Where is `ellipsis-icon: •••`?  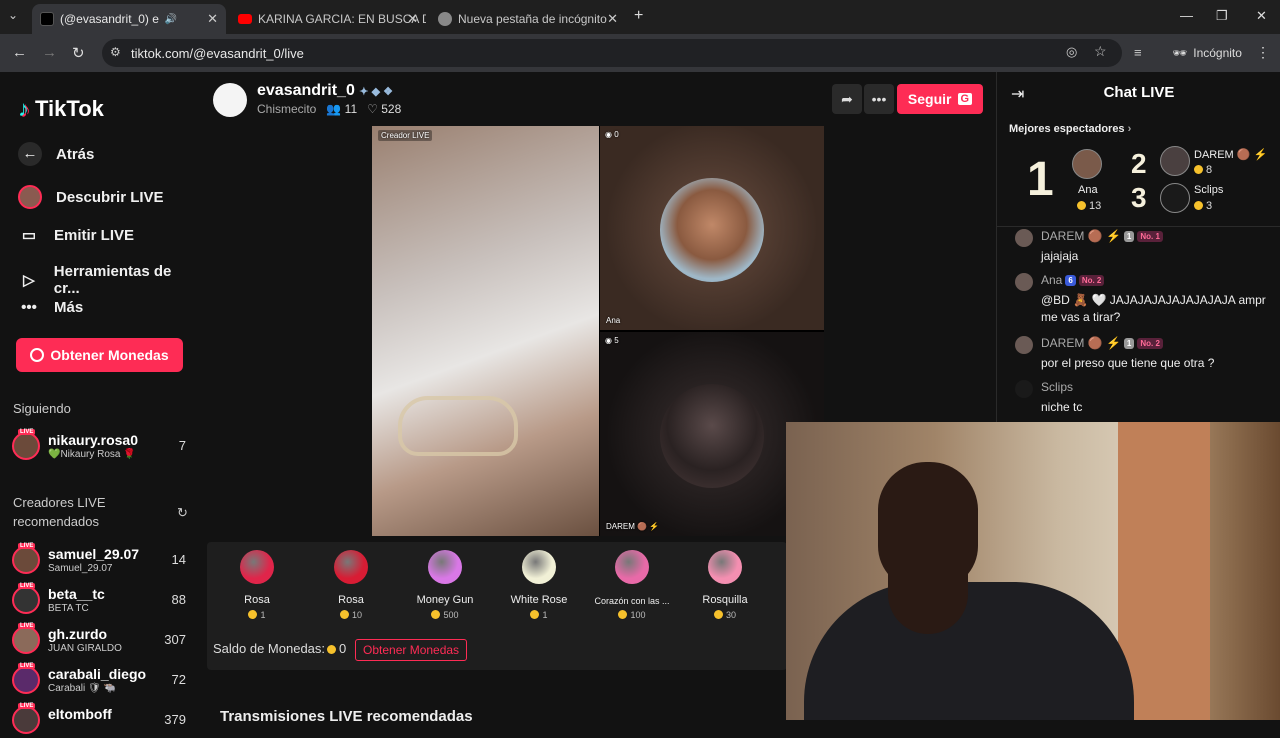
ellipsis-icon: ••• is located at coordinates (879, 99).